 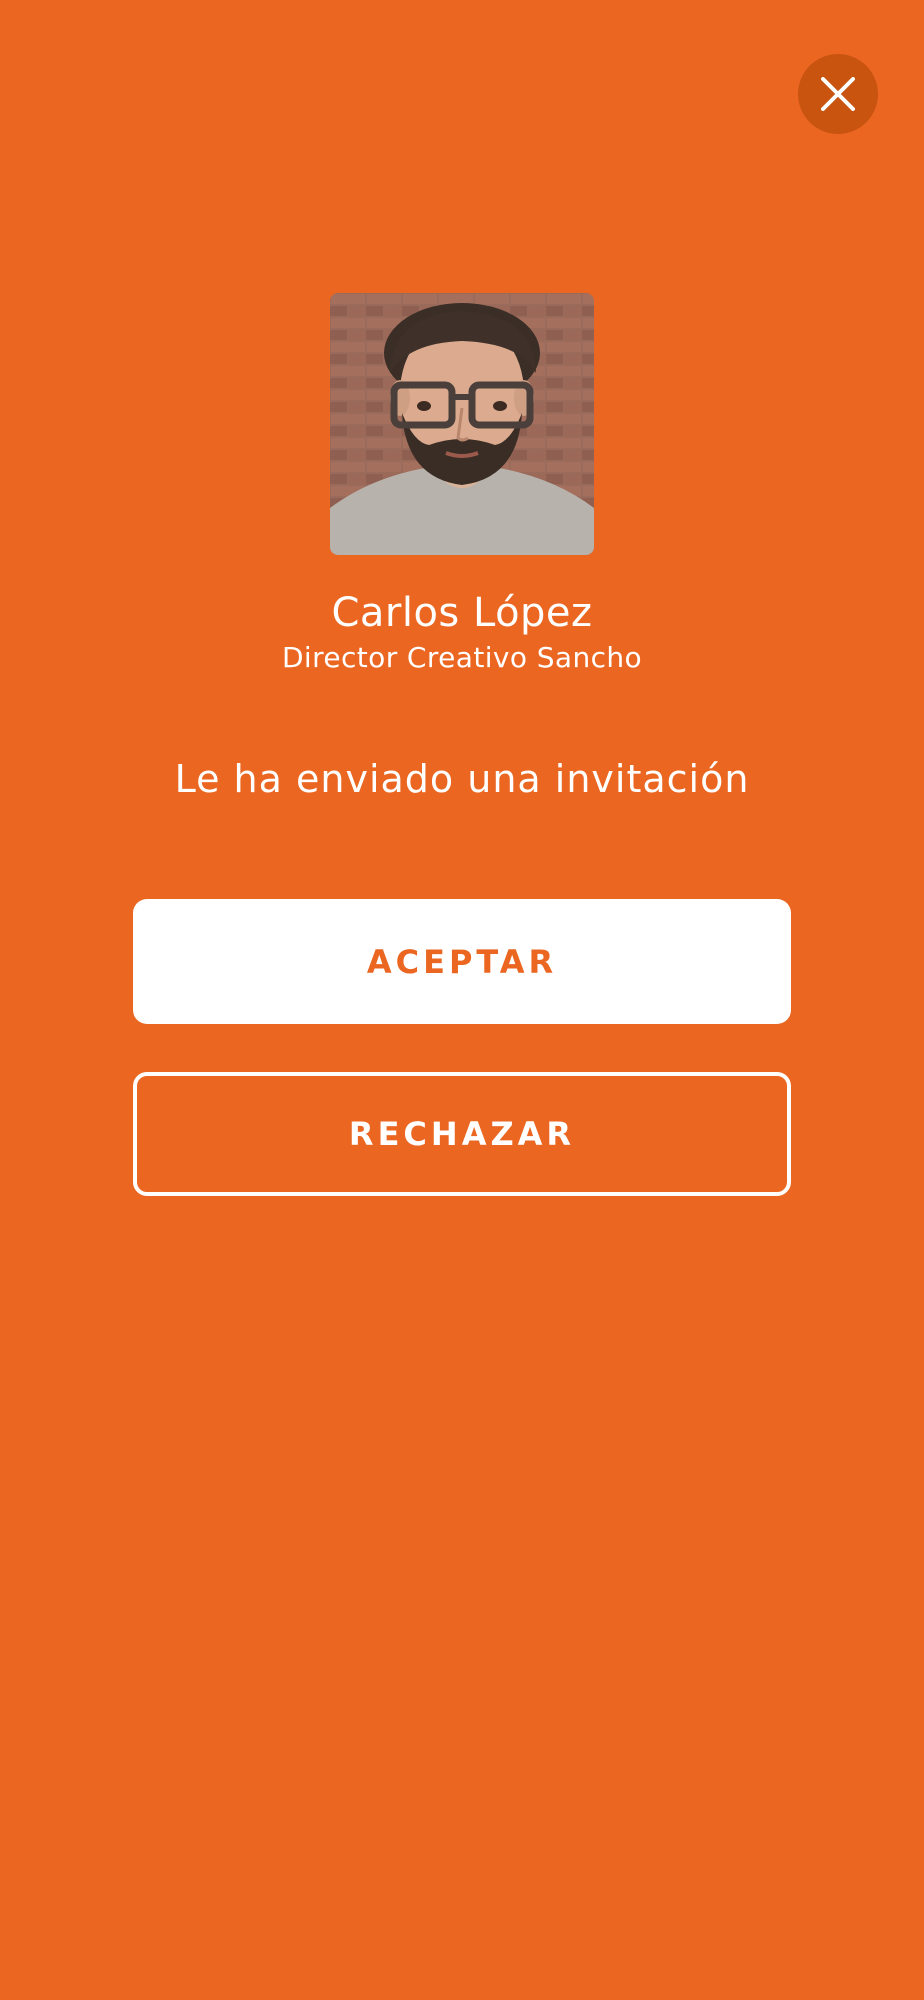 What do you see at coordinates (462, 424) in the screenshot?
I see `avatar` at bounding box center [462, 424].